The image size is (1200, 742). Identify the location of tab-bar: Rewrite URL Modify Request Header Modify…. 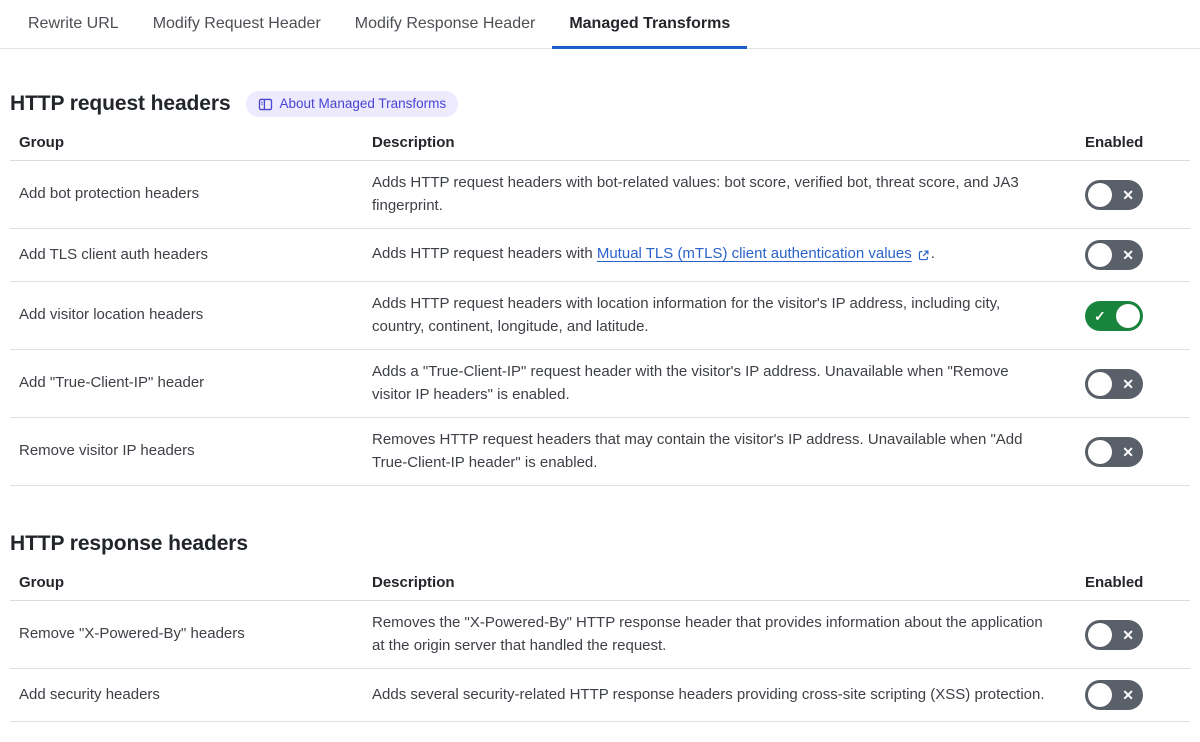
(600, 24).